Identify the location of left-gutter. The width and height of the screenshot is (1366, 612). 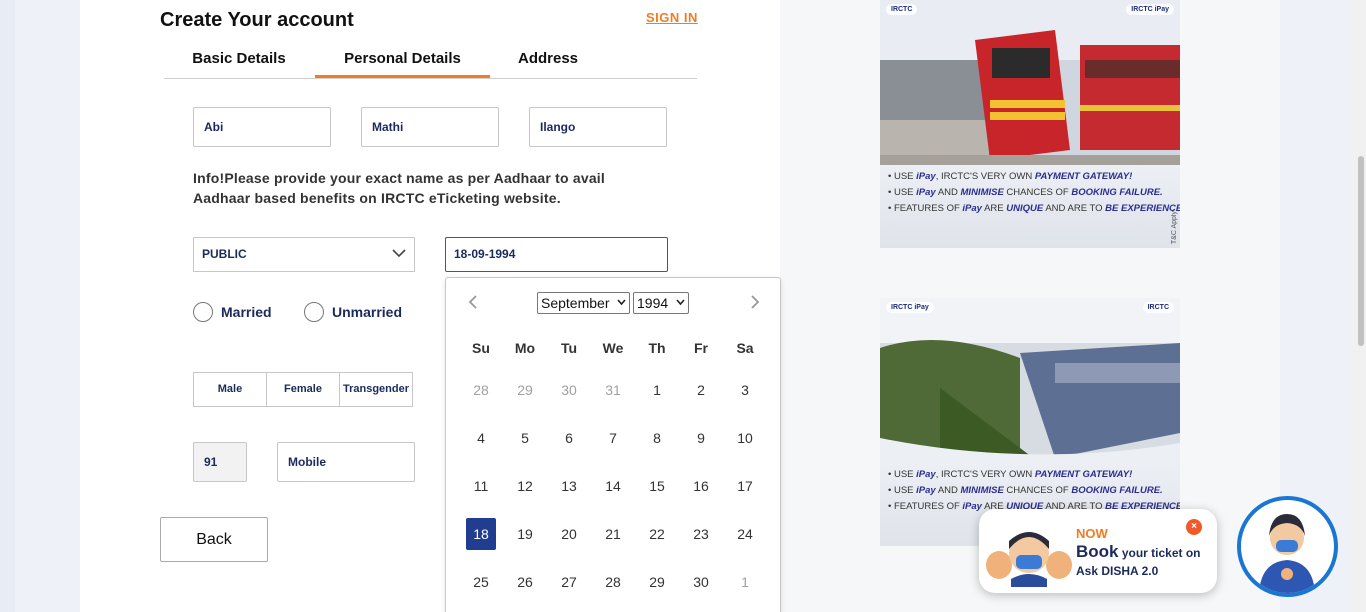
(47, 306).